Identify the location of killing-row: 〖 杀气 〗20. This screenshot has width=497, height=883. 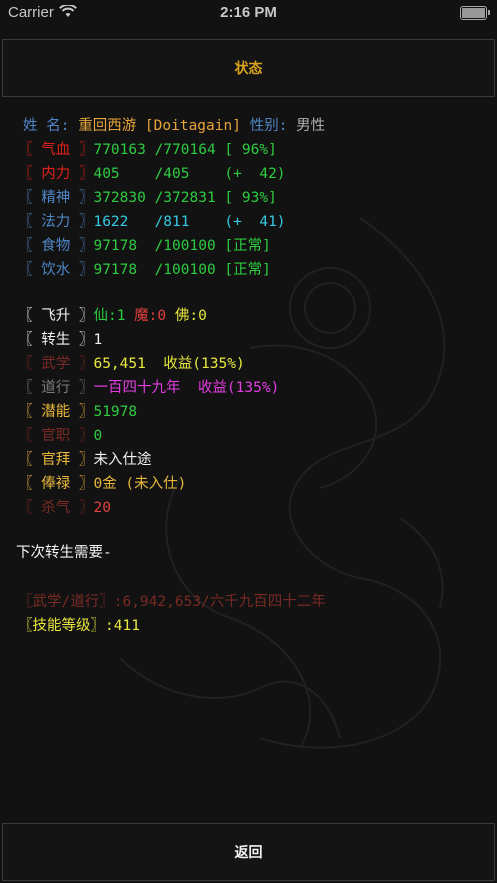
(64, 506).